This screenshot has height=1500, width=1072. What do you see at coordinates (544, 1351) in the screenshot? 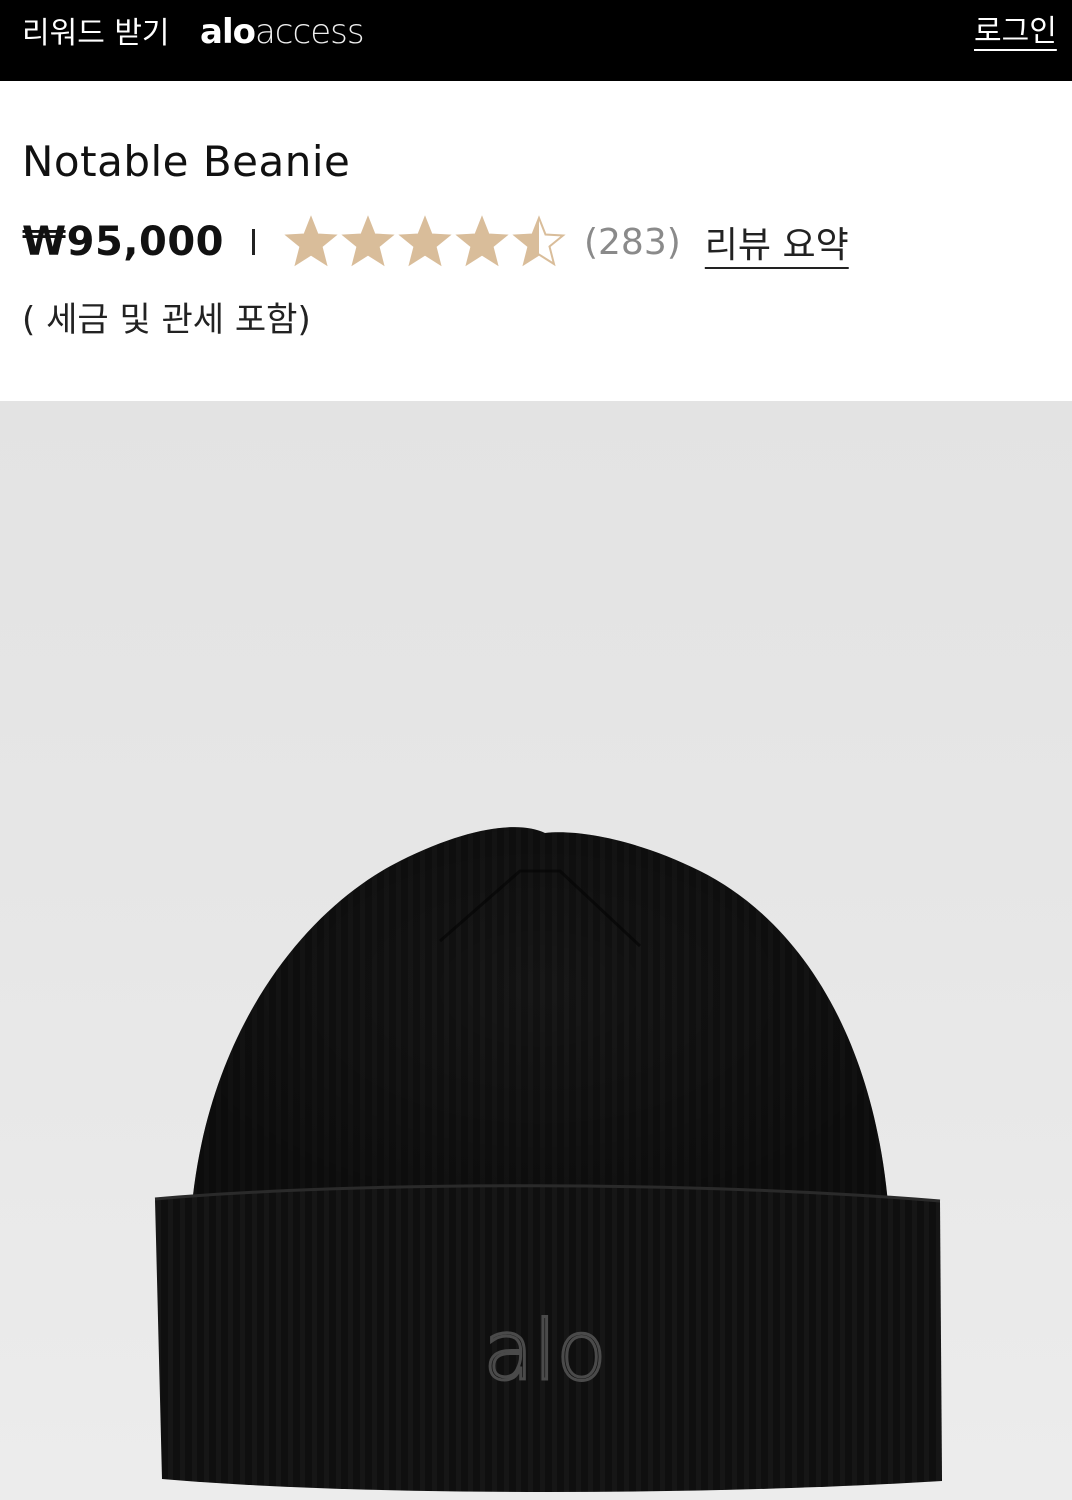
I see `beanie-logo-embroidery: alo` at bounding box center [544, 1351].